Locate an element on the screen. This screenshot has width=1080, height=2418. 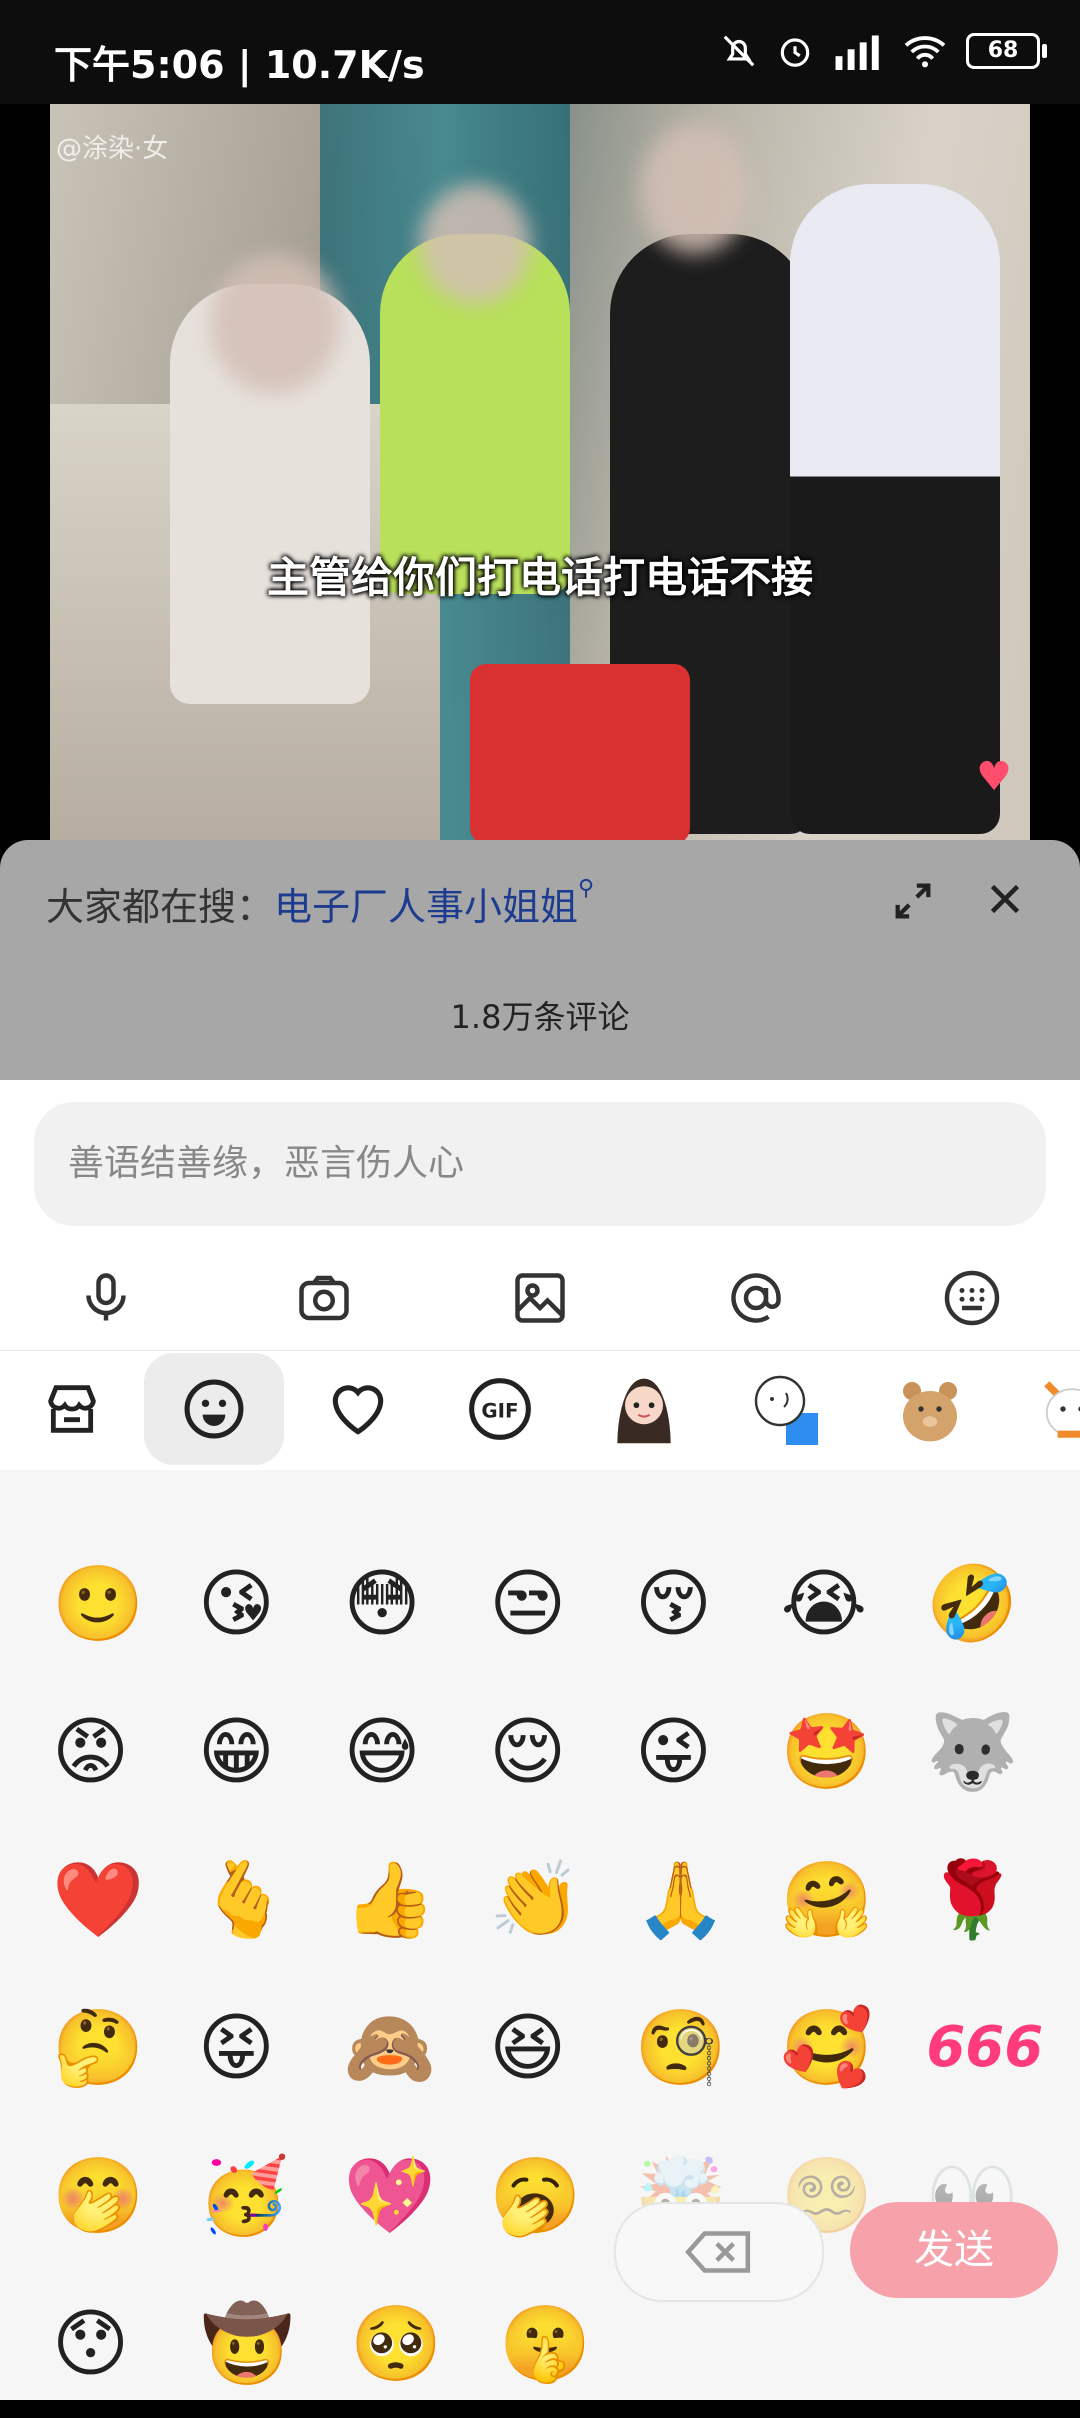
emoji-item: 😁 is located at coordinates (259, 1752).